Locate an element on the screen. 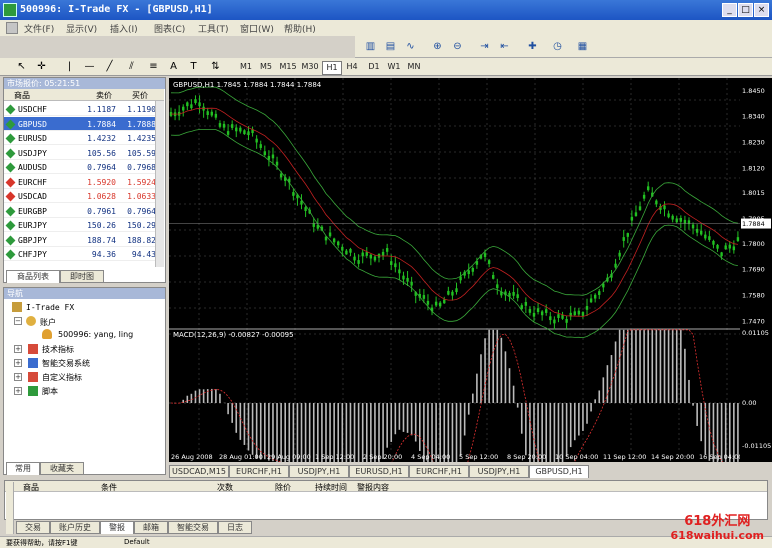  terminal-side-handle is located at coordinates (10, 508).